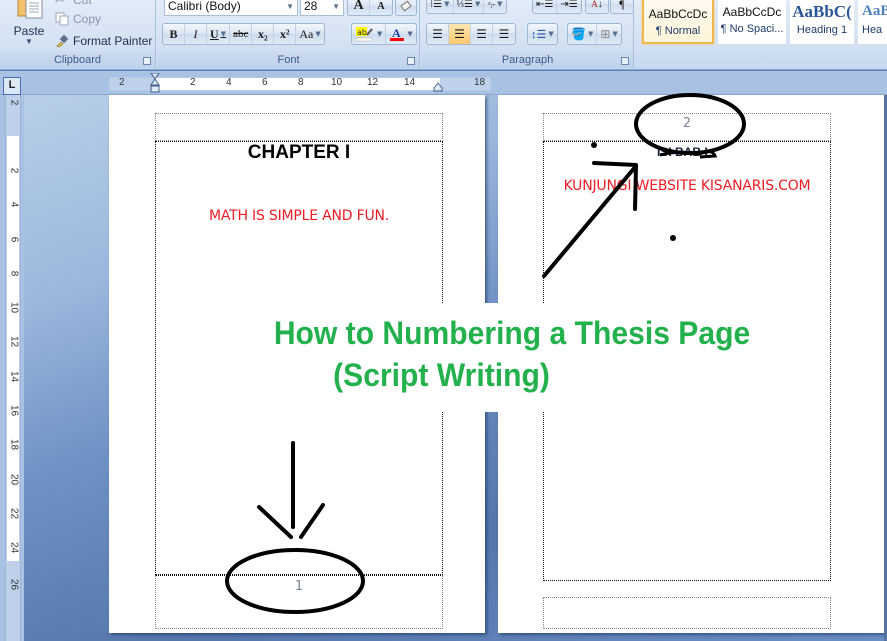 The height and width of the screenshot is (641, 887). I want to click on color-buttons: ab ▼ A ▼, so click(384, 34).